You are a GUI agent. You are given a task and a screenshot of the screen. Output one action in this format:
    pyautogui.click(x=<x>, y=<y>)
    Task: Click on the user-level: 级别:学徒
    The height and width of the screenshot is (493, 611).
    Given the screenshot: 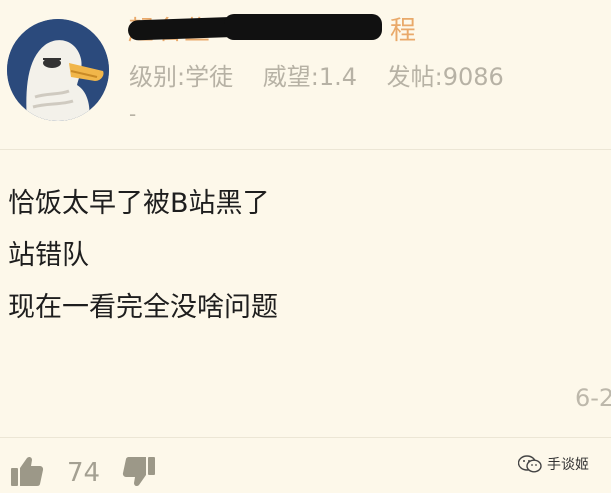 What is the action you would take?
    pyautogui.click(x=181, y=77)
    